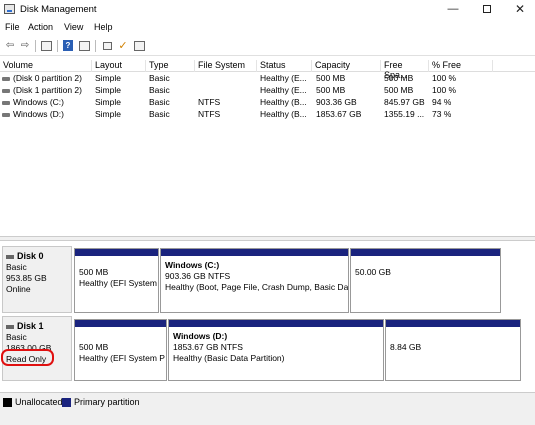 The width and height of the screenshot is (535, 425). Describe the element at coordinates (40, 27) in the screenshot. I see `menu-action: Action` at that location.